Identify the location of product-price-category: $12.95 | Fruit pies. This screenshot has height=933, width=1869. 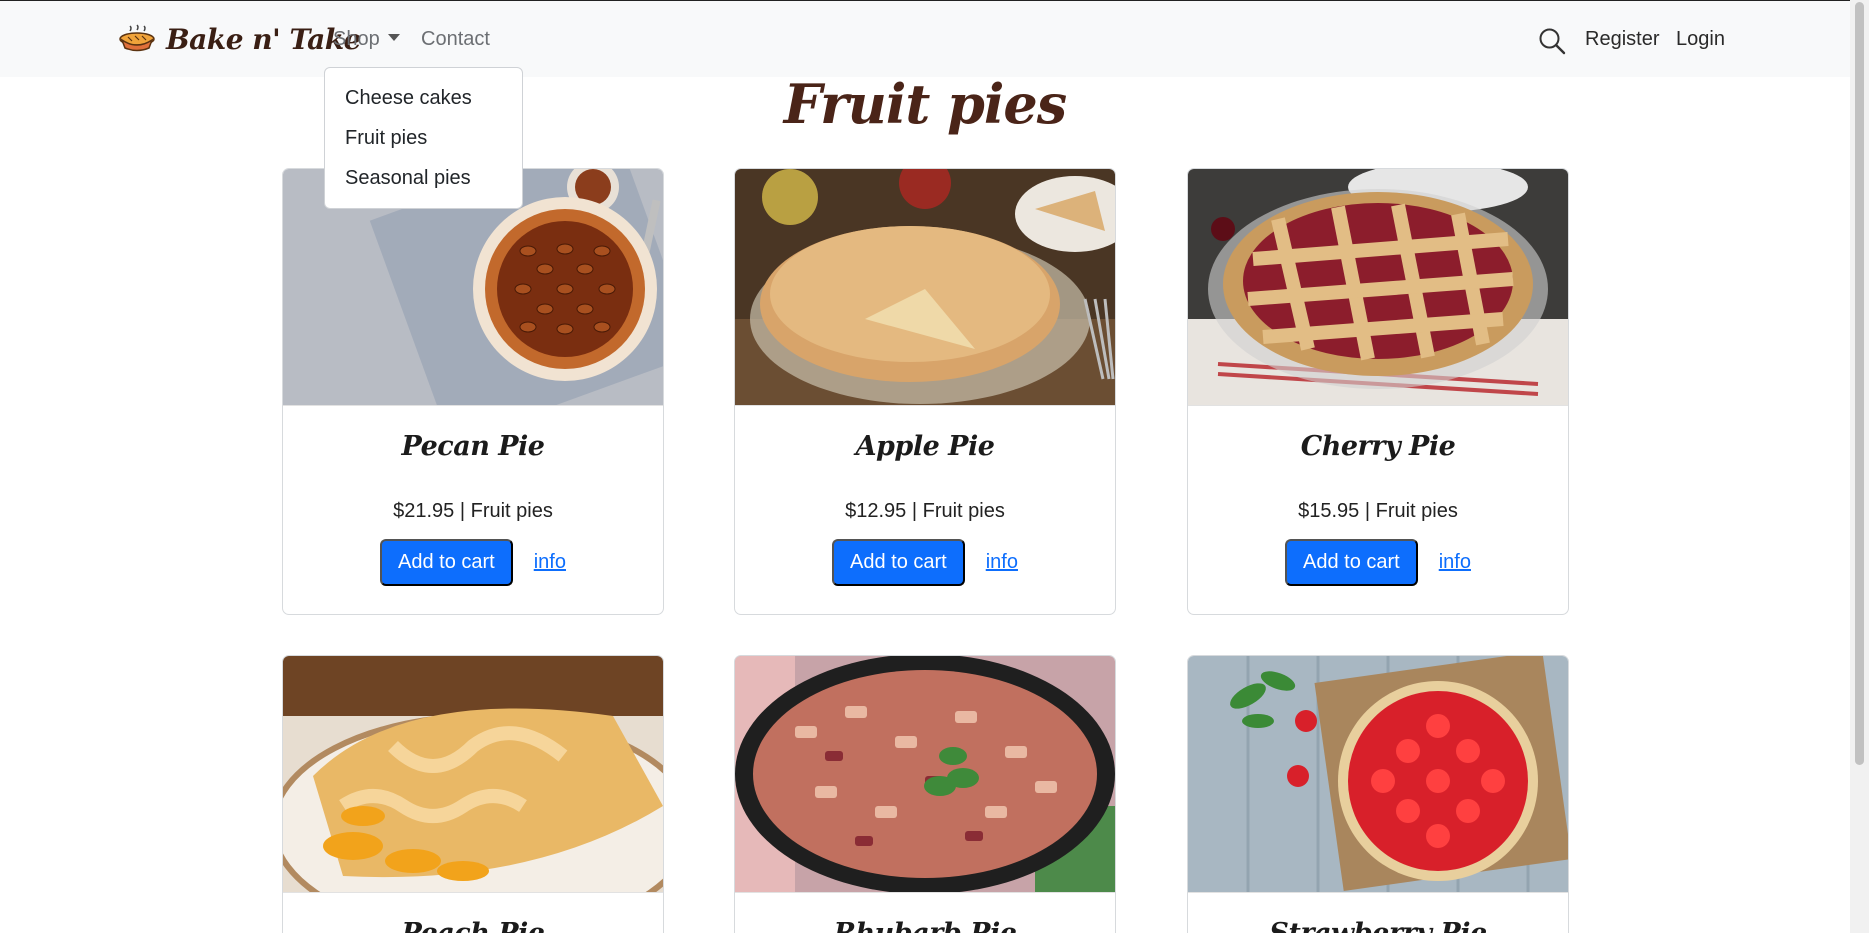
(925, 511).